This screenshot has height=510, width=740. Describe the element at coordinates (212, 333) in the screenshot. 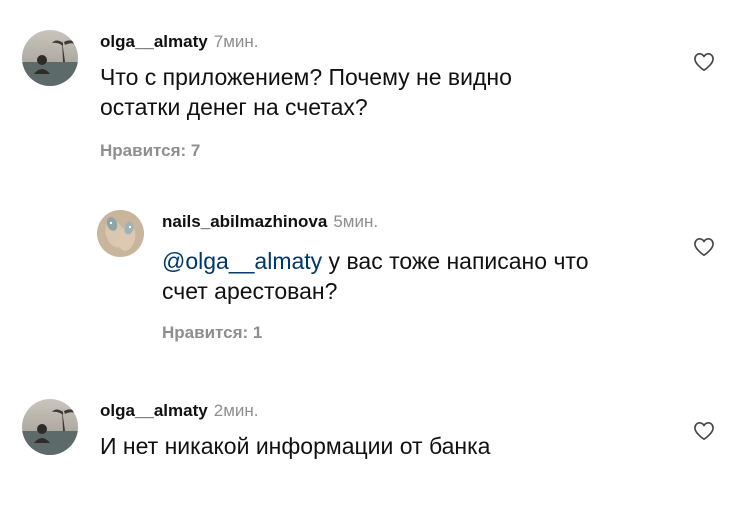

I see `likes-count: Нравится: 1` at that location.